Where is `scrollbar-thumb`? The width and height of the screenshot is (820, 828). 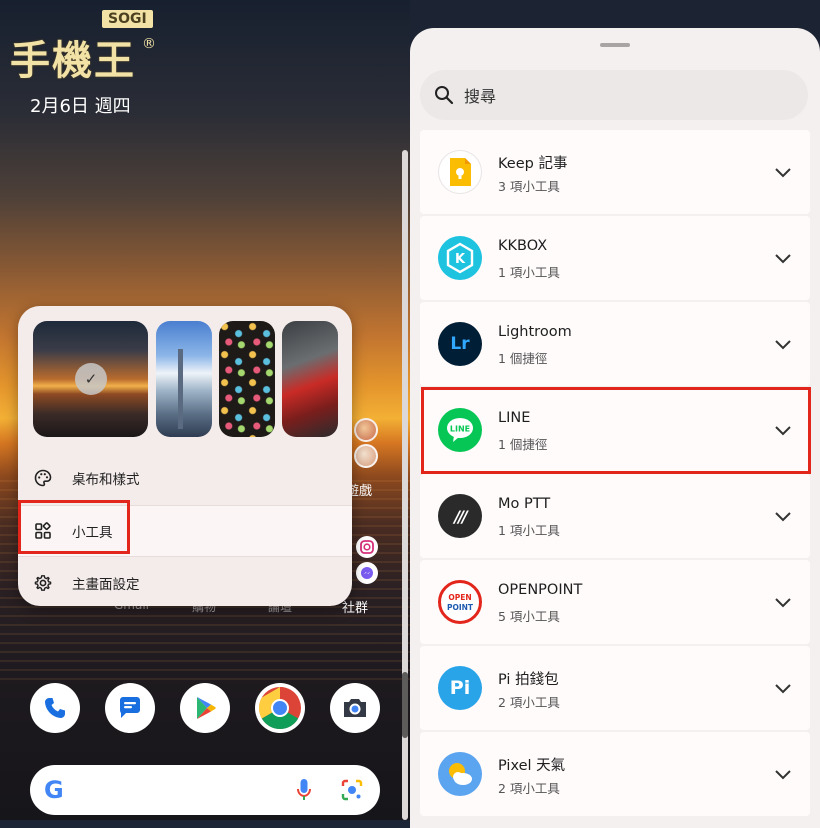 scrollbar-thumb is located at coordinates (405, 705).